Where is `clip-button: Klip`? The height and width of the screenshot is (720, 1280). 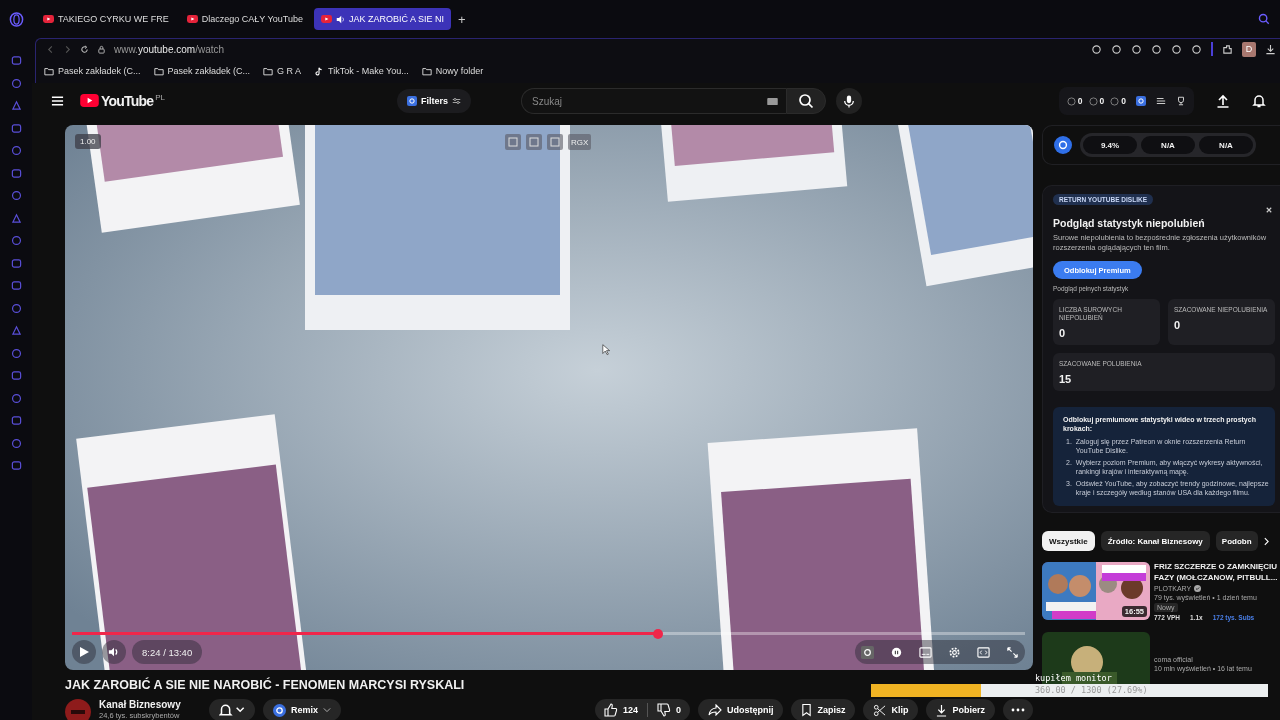 clip-button: Klip is located at coordinates (891, 709).